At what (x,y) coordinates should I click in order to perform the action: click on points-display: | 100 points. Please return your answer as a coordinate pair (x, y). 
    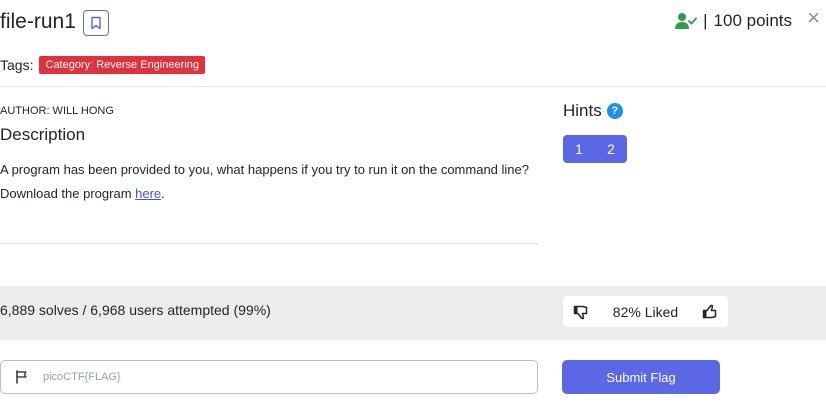
    Looking at the image, I should click on (733, 21).